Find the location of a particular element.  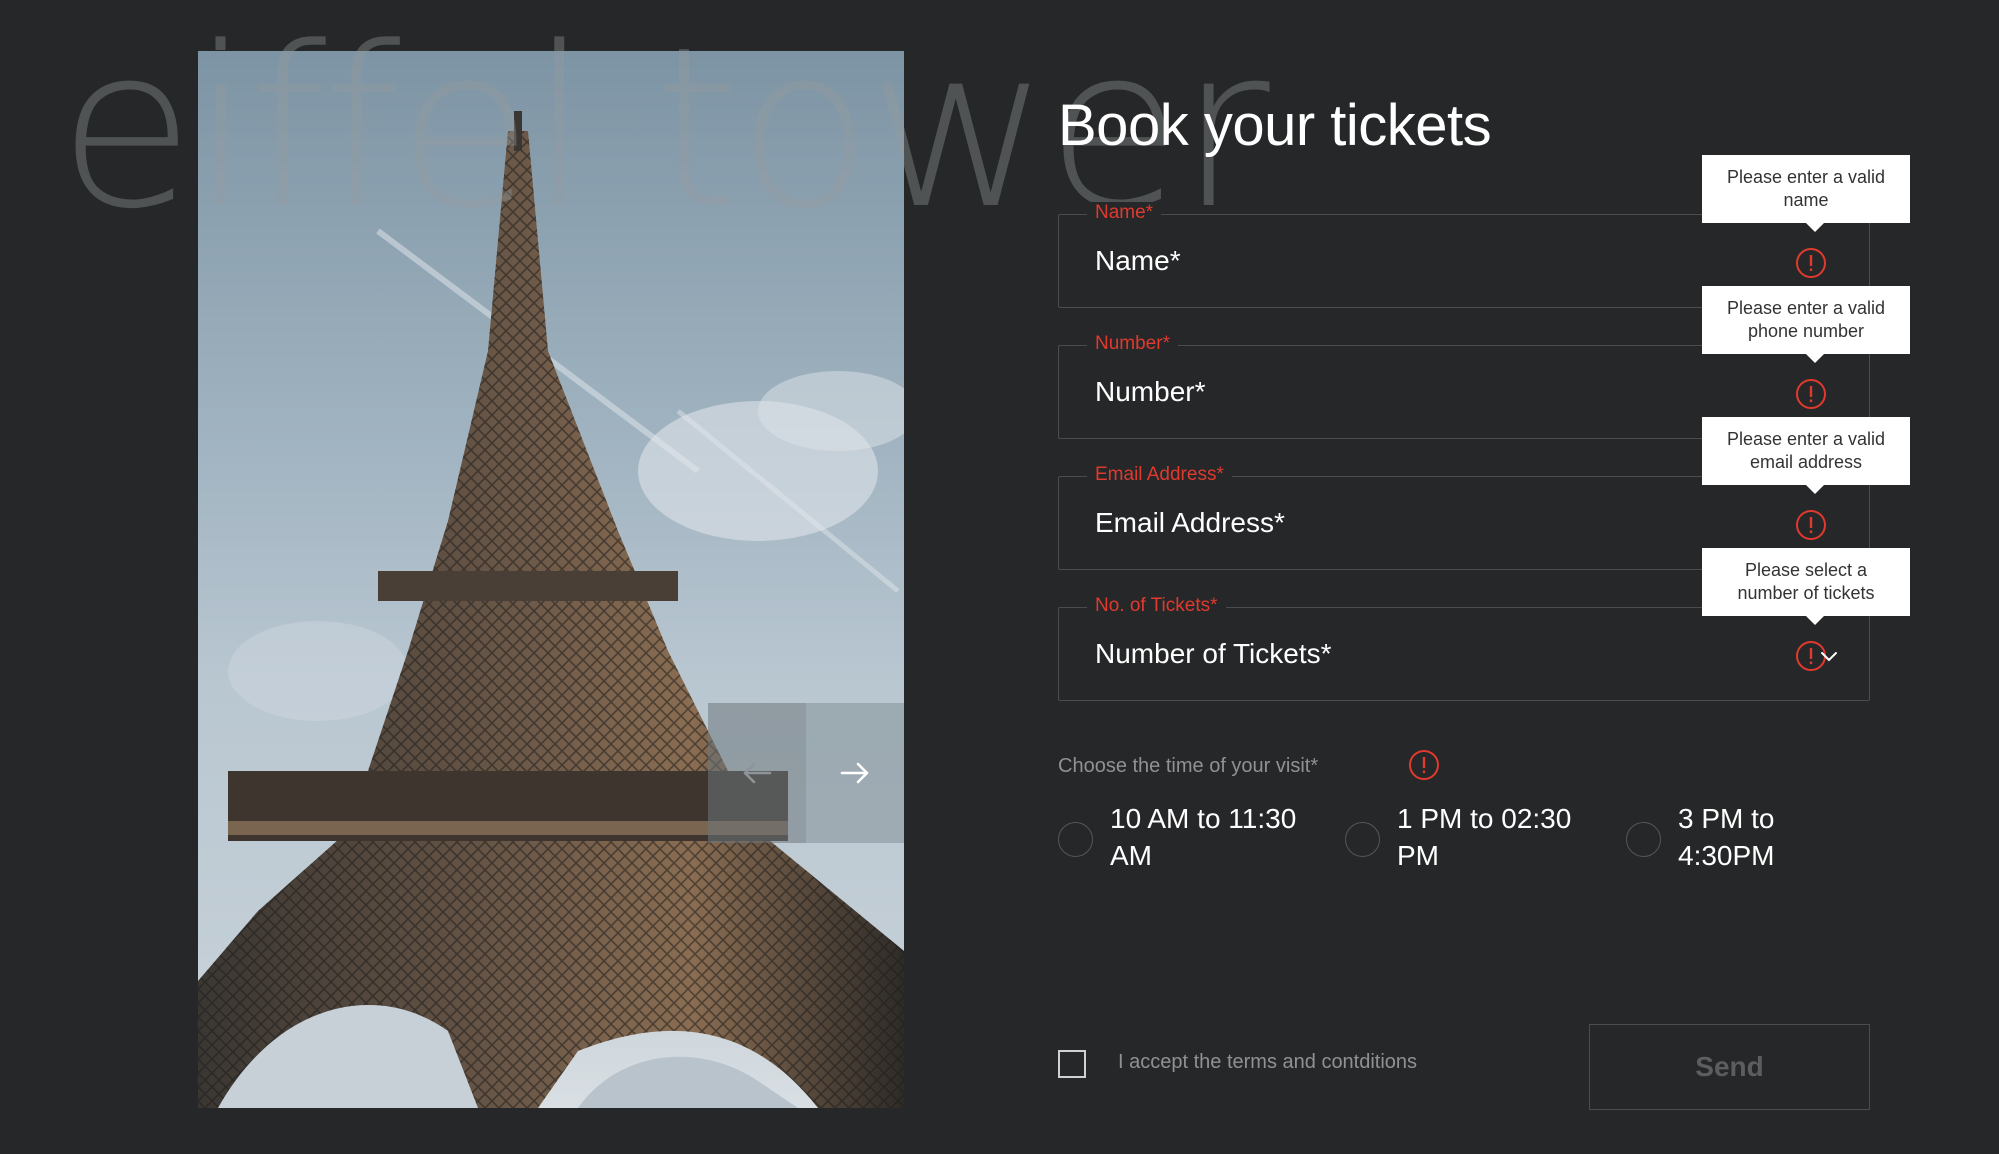

number-input-placeholder: Number* is located at coordinates (1150, 392).